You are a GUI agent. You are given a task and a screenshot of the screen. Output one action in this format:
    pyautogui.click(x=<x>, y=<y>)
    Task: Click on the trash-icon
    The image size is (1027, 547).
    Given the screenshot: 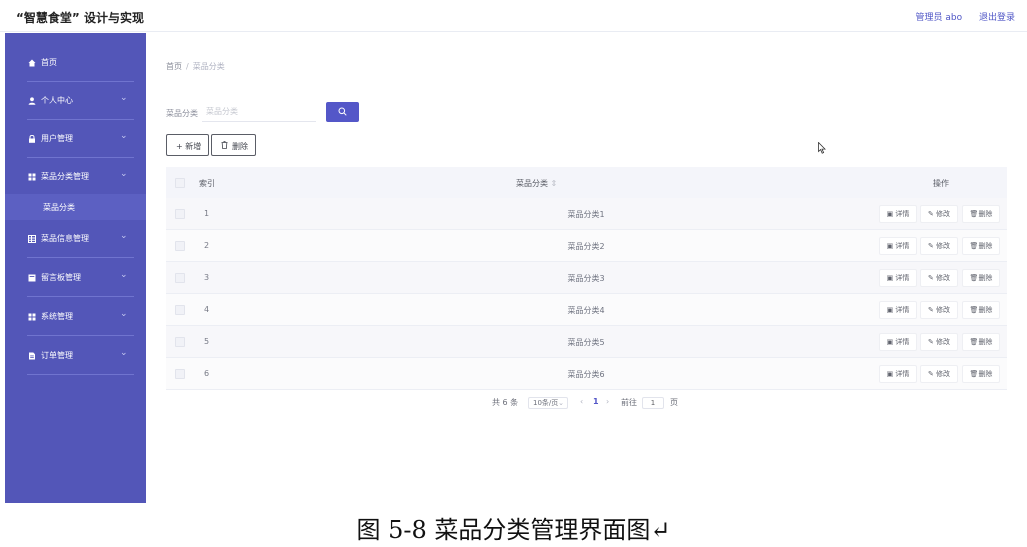 What is the action you would take?
    pyautogui.click(x=224, y=145)
    